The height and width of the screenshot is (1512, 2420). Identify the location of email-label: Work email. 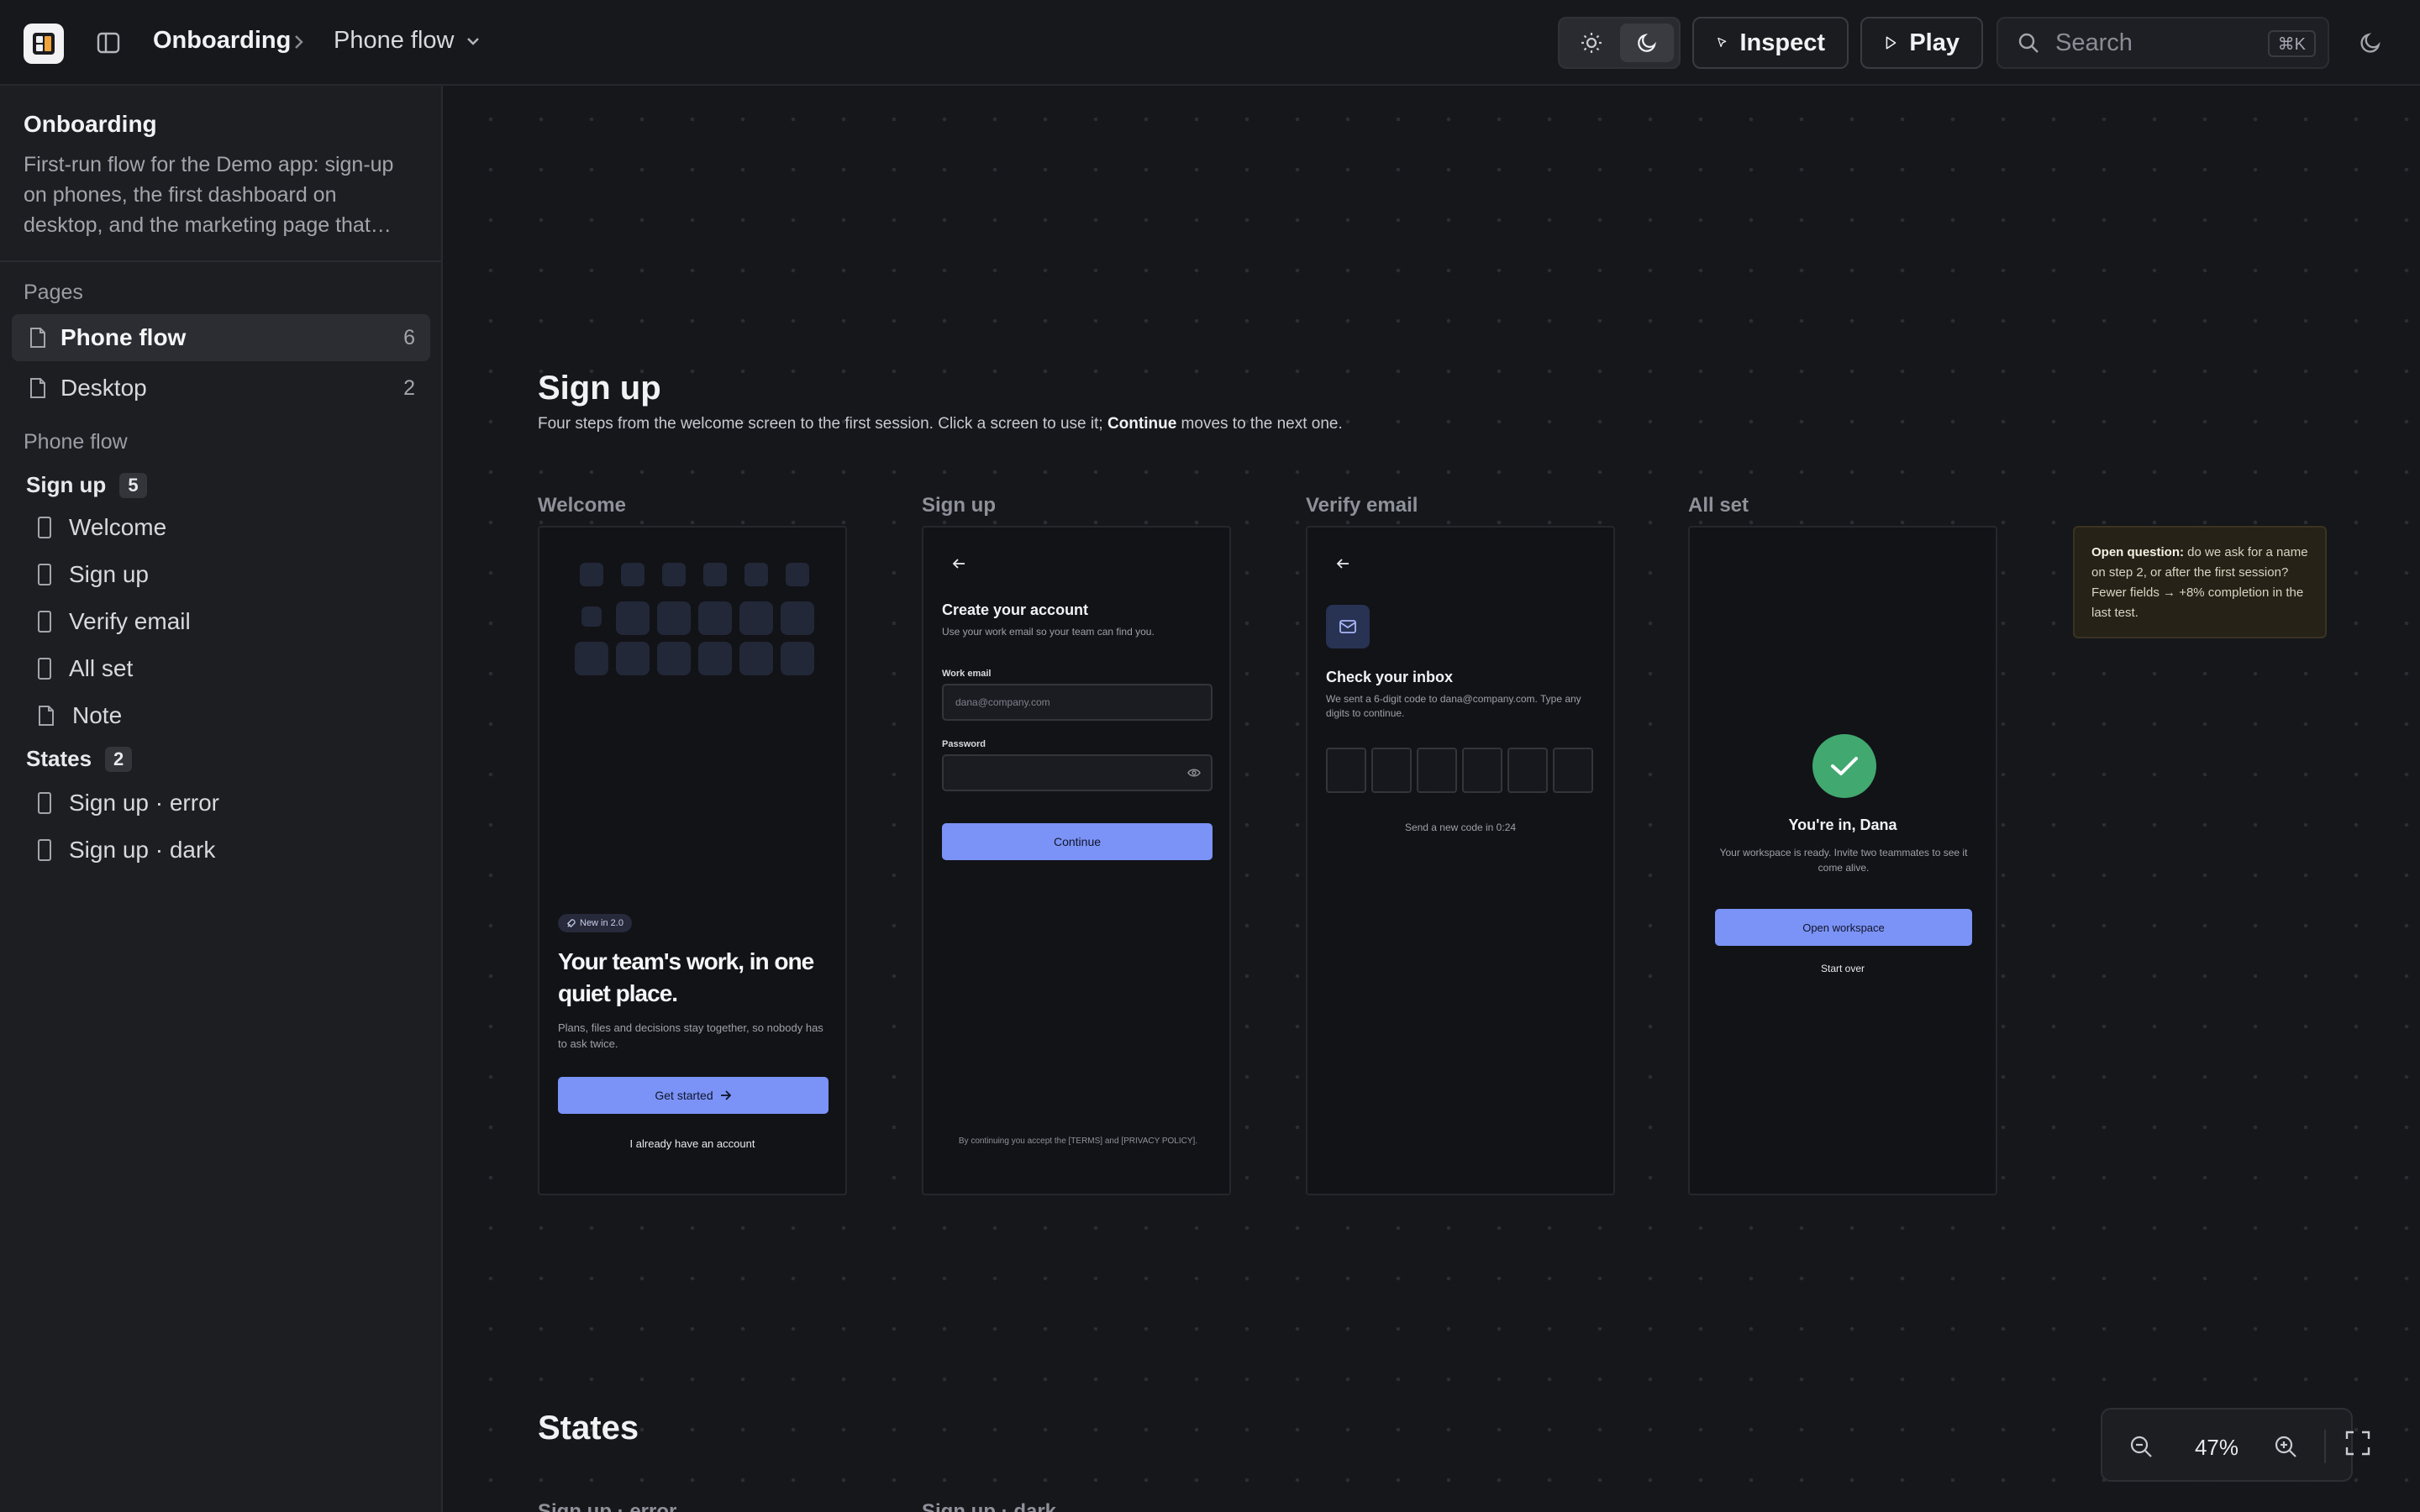
(967, 674).